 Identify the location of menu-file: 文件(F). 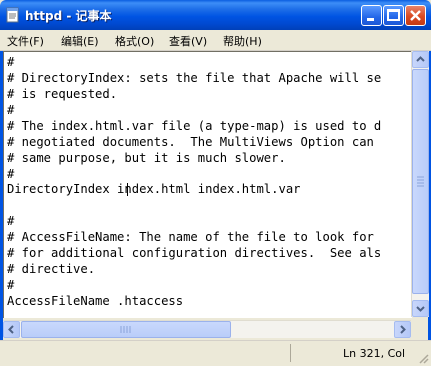
(25, 41).